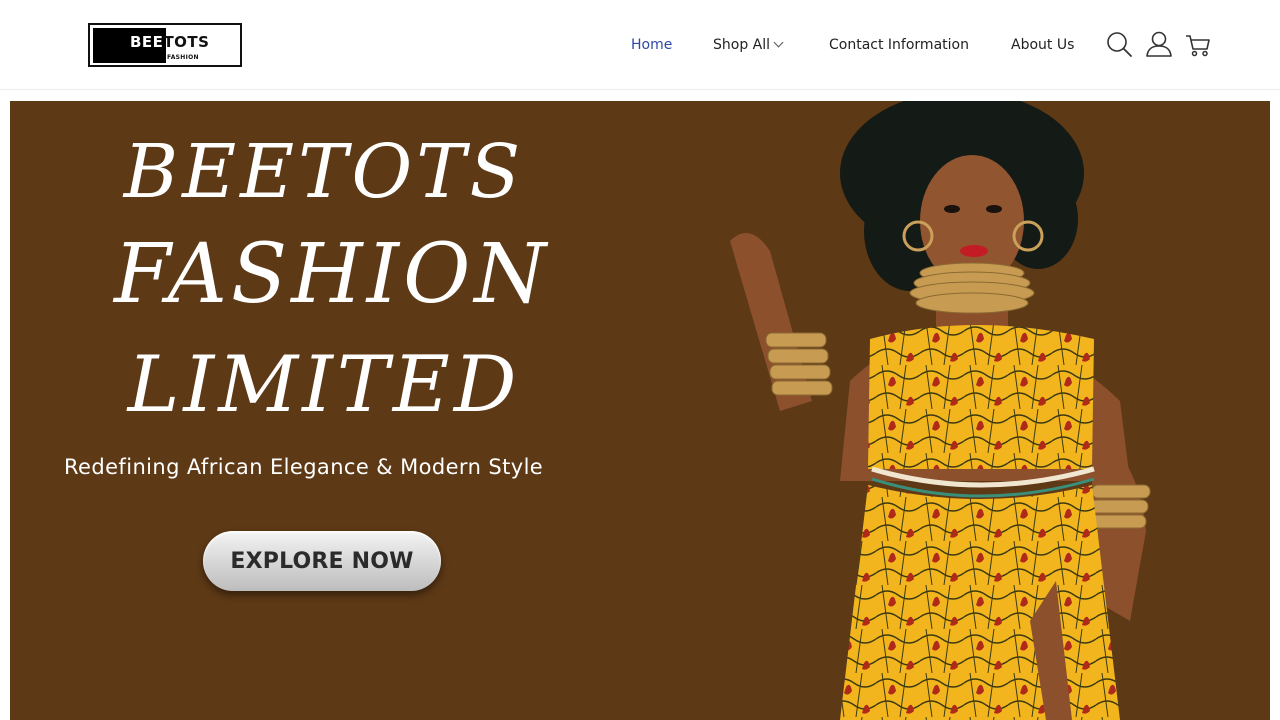 This screenshot has height=720, width=1280. I want to click on logo-wordmark: BEETOTS, so click(170, 42).